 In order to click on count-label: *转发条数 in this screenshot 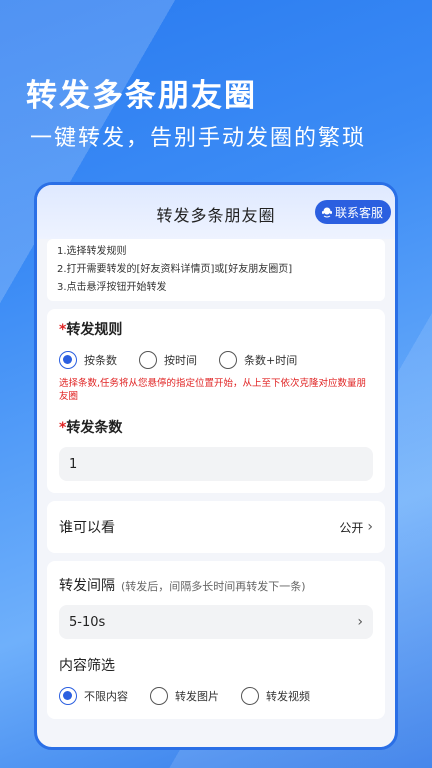, I will do `click(216, 427)`.